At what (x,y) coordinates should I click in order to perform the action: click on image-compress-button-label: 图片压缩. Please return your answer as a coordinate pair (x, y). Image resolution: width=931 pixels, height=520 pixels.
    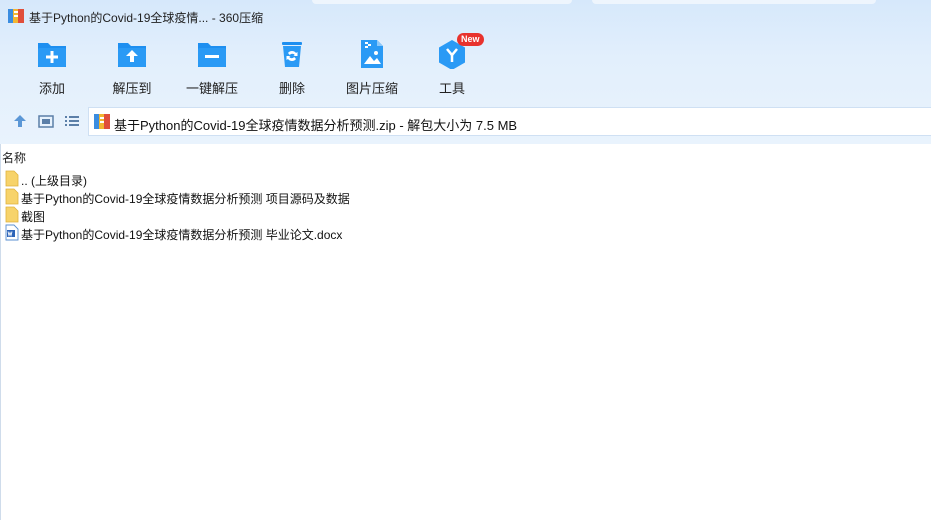
    Looking at the image, I should click on (371, 88).